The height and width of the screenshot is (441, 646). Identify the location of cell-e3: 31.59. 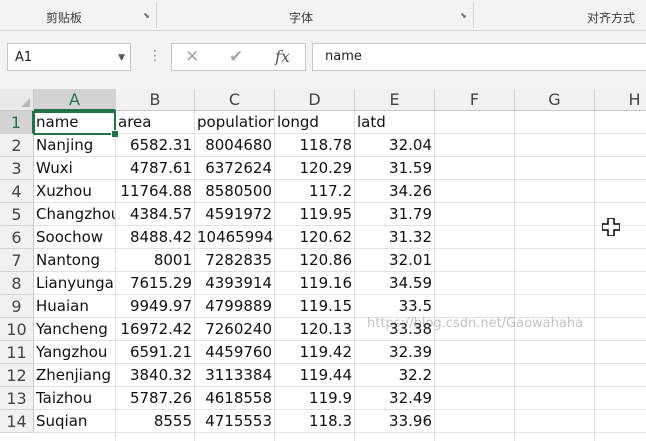
(394, 168).